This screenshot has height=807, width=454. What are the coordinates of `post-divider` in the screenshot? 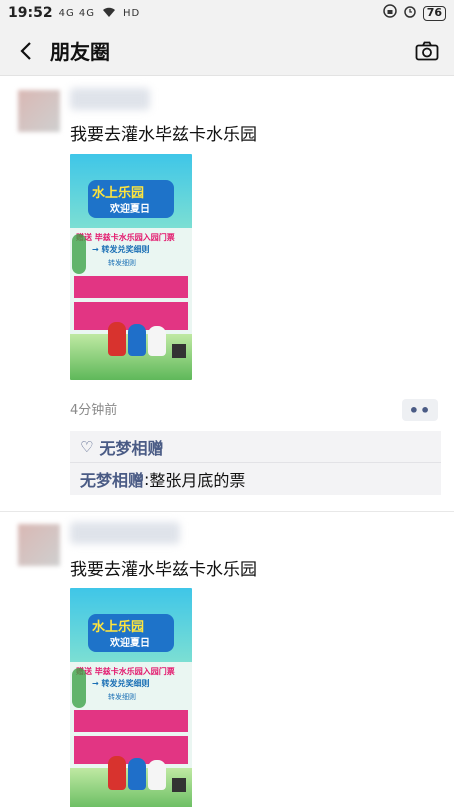 It's located at (227, 511).